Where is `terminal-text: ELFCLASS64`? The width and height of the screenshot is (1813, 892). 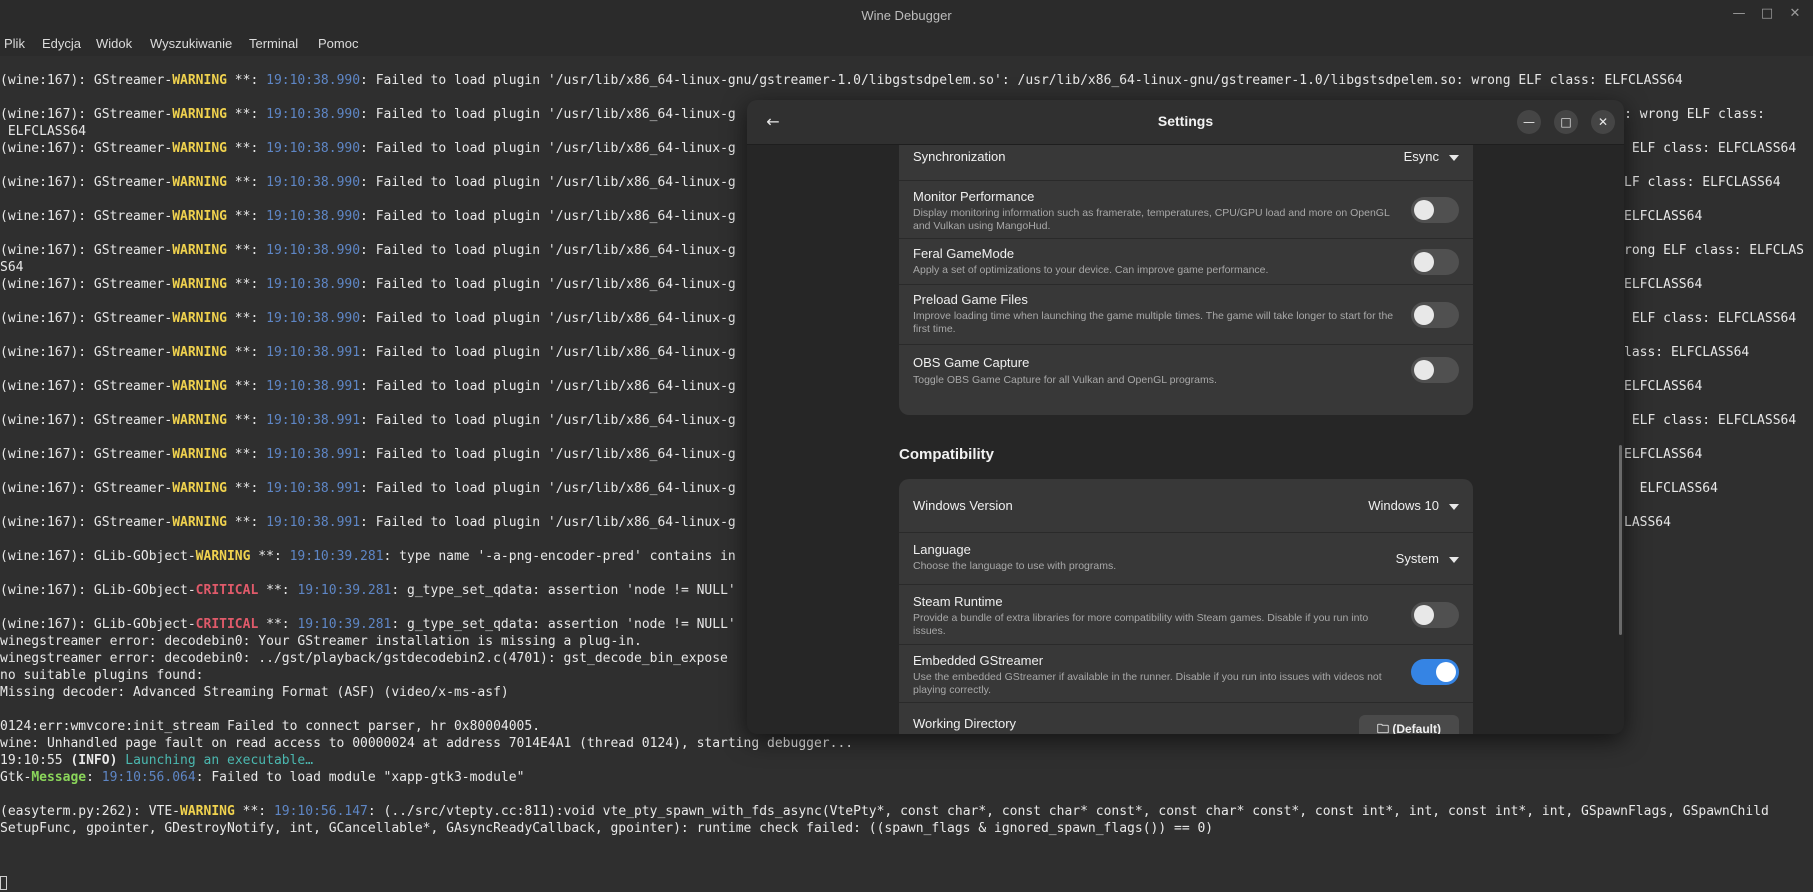
terminal-text: ELFCLASS64 is located at coordinates (1663, 386).